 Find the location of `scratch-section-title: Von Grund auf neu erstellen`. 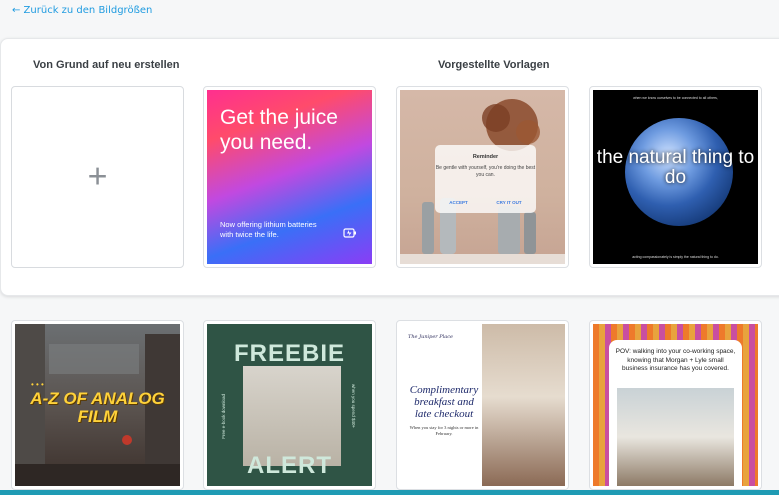

scratch-section-title: Von Grund auf neu erstellen is located at coordinates (106, 65).